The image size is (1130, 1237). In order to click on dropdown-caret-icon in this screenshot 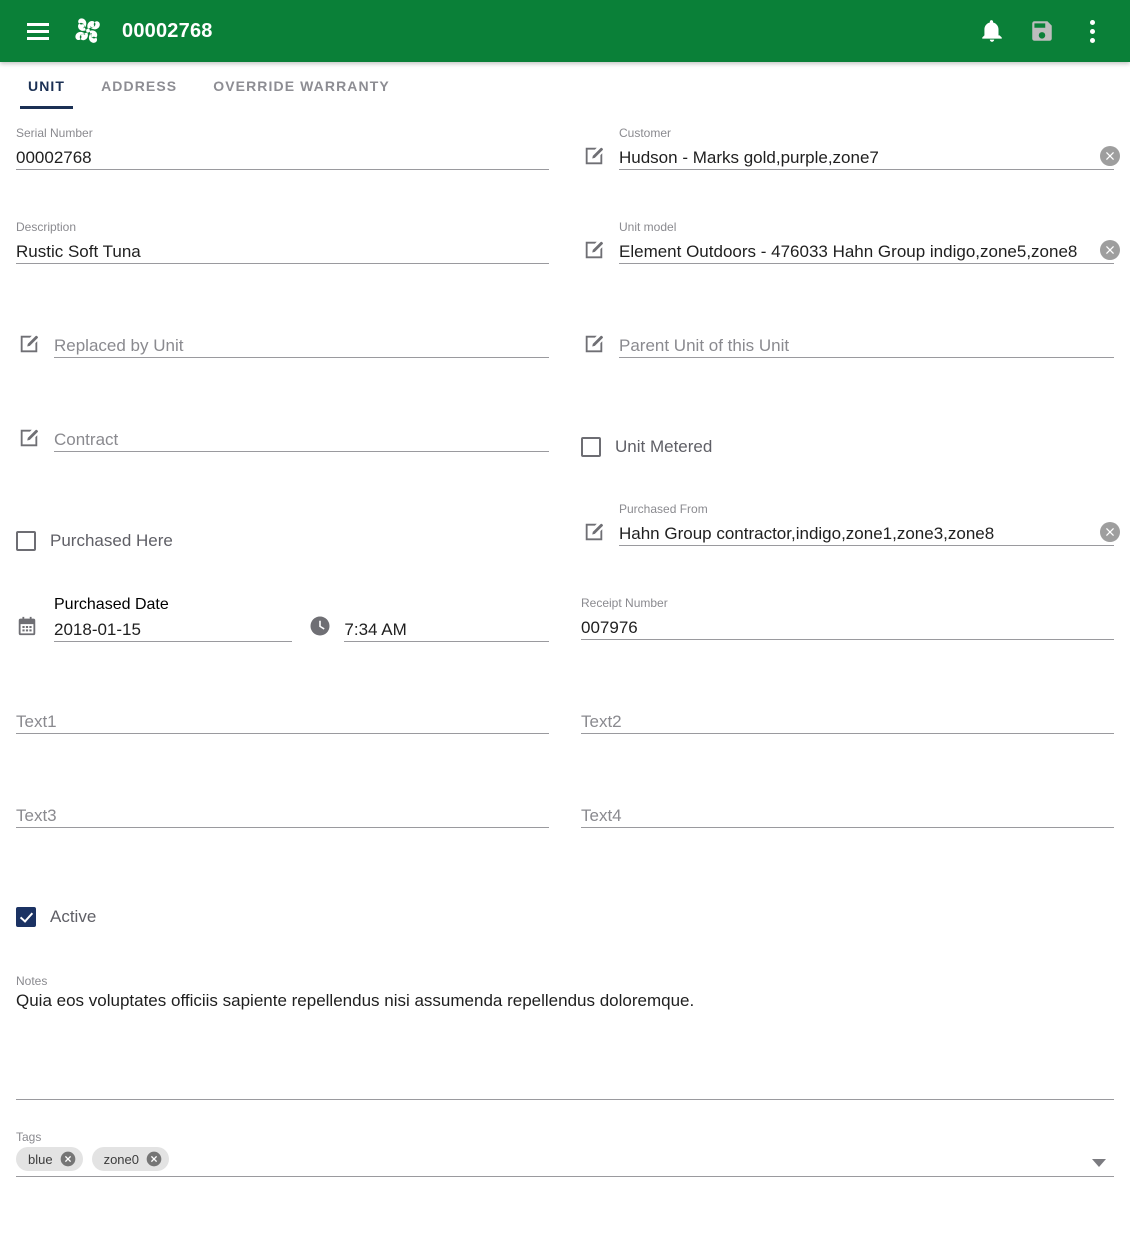, I will do `click(1099, 1163)`.